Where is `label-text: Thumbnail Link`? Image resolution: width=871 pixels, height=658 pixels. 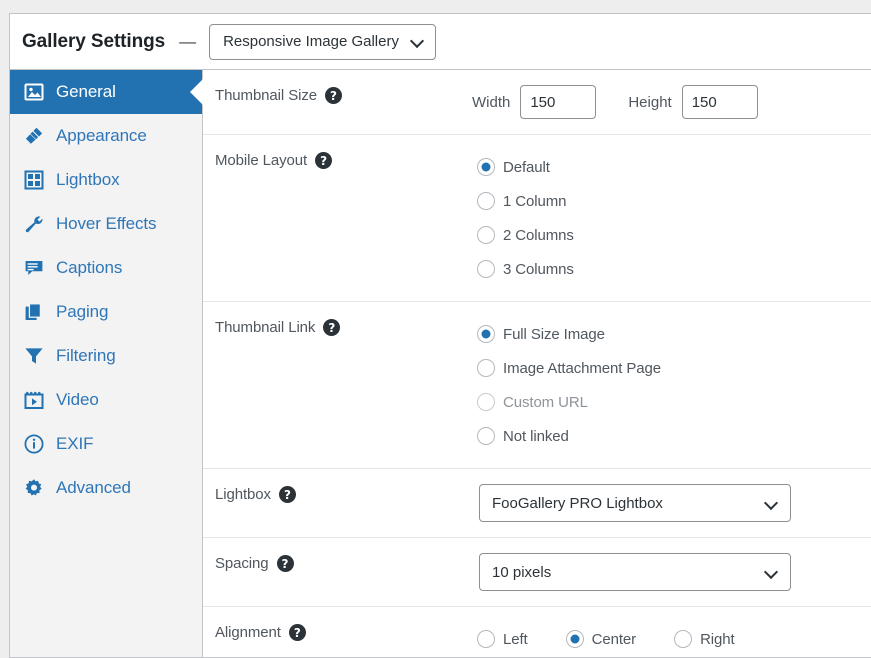 label-text: Thumbnail Link is located at coordinates (265, 327).